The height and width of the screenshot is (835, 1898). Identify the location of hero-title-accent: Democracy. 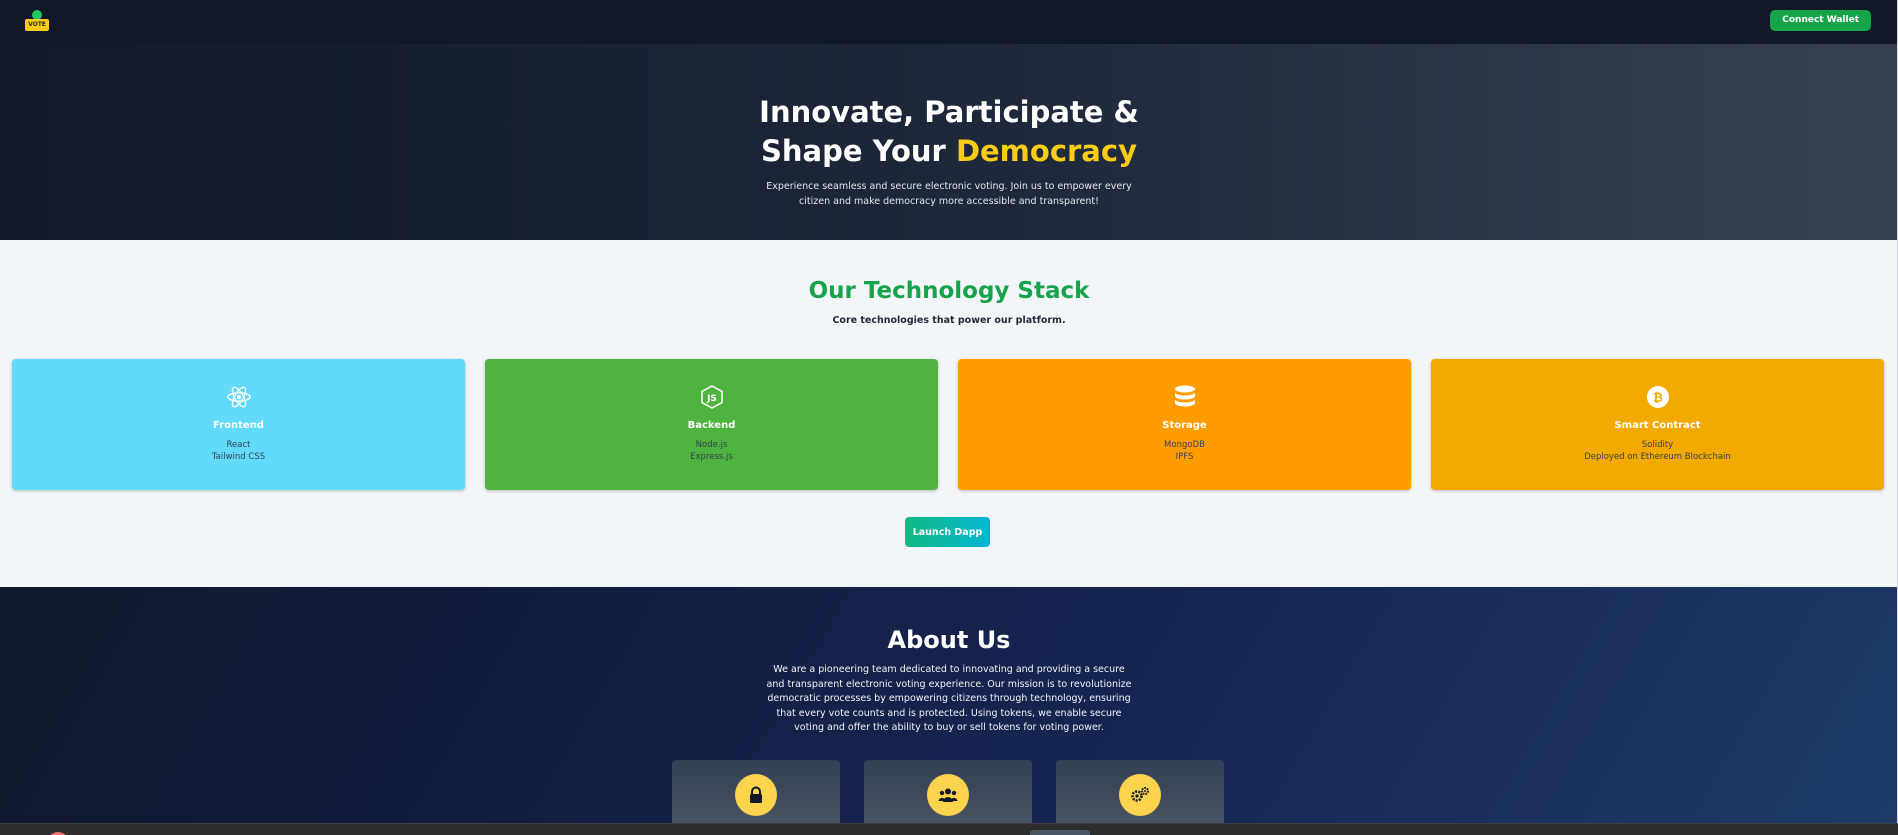
(1046, 151).